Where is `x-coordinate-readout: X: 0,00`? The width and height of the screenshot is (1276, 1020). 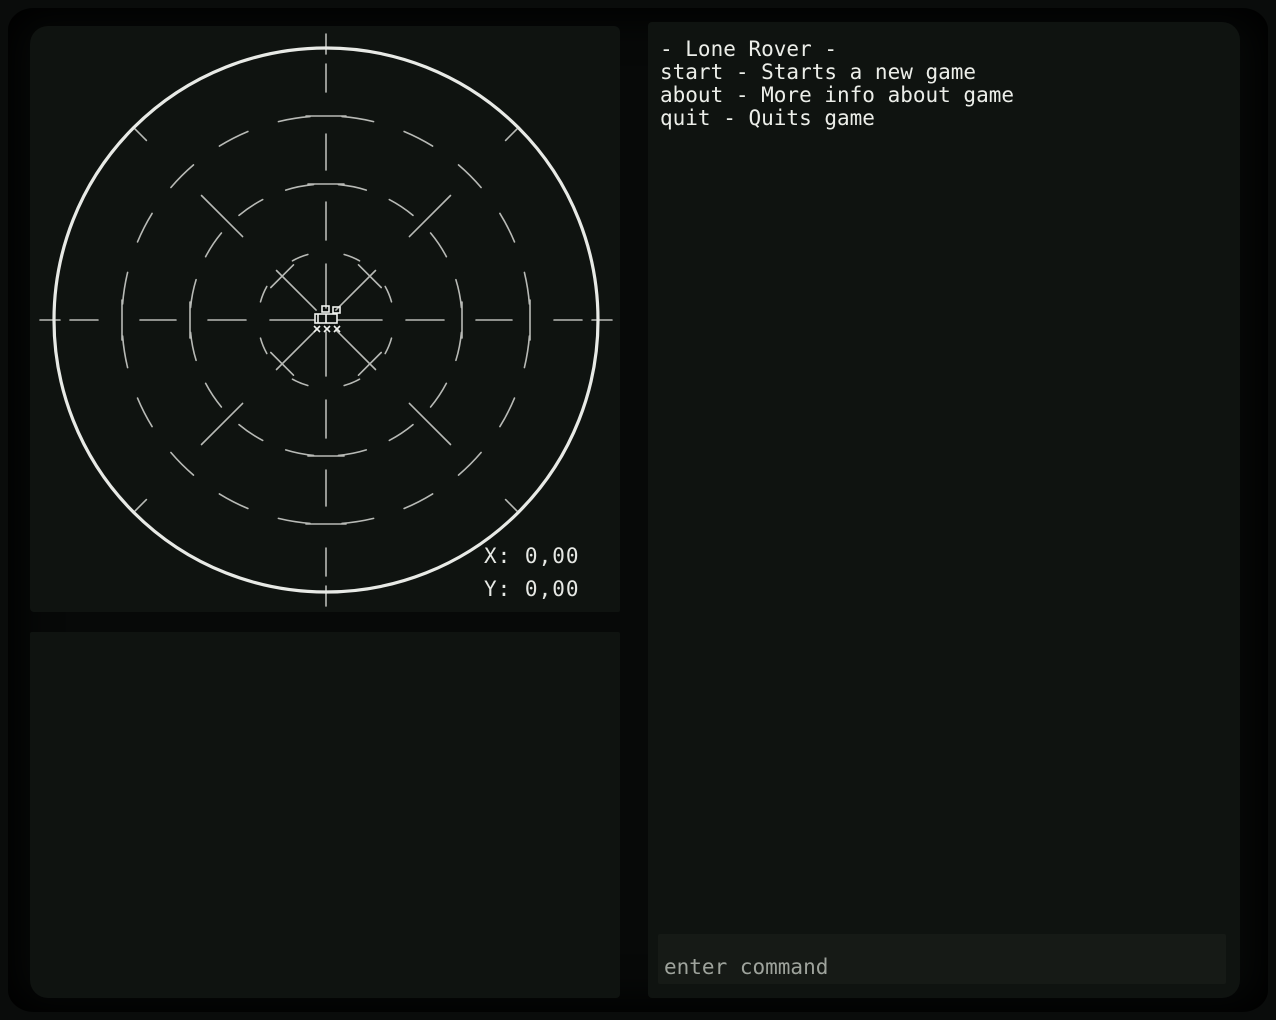 x-coordinate-readout: X: 0,00 is located at coordinates (532, 556).